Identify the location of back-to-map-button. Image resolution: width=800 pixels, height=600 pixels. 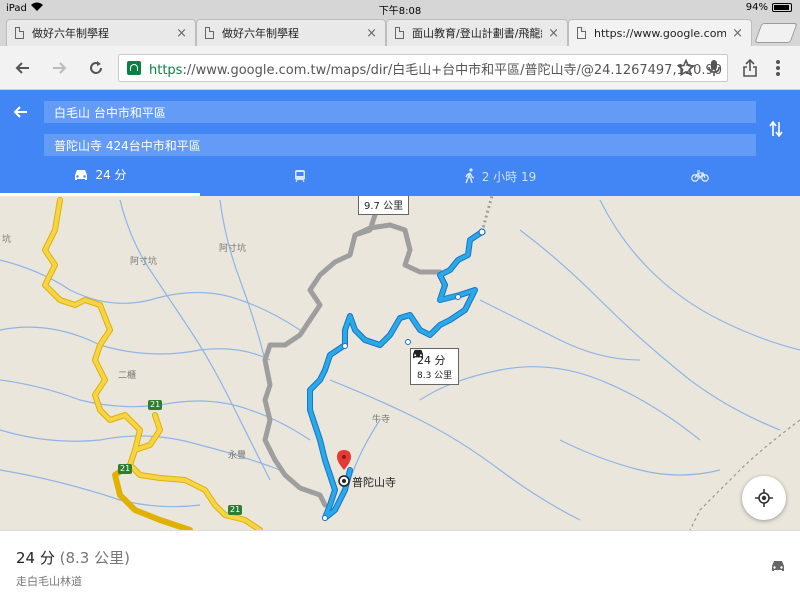
(20, 114).